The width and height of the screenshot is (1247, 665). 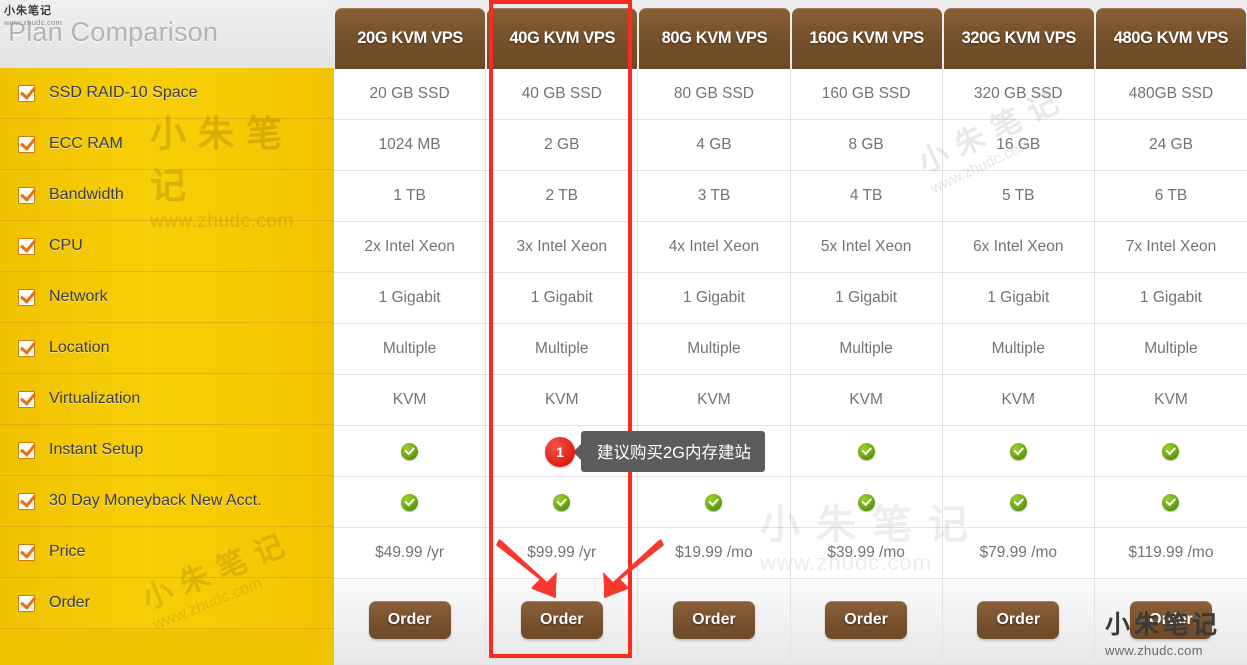 What do you see at coordinates (714, 247) in the screenshot?
I see `cell-cpu: 4x Intel Xeon` at bounding box center [714, 247].